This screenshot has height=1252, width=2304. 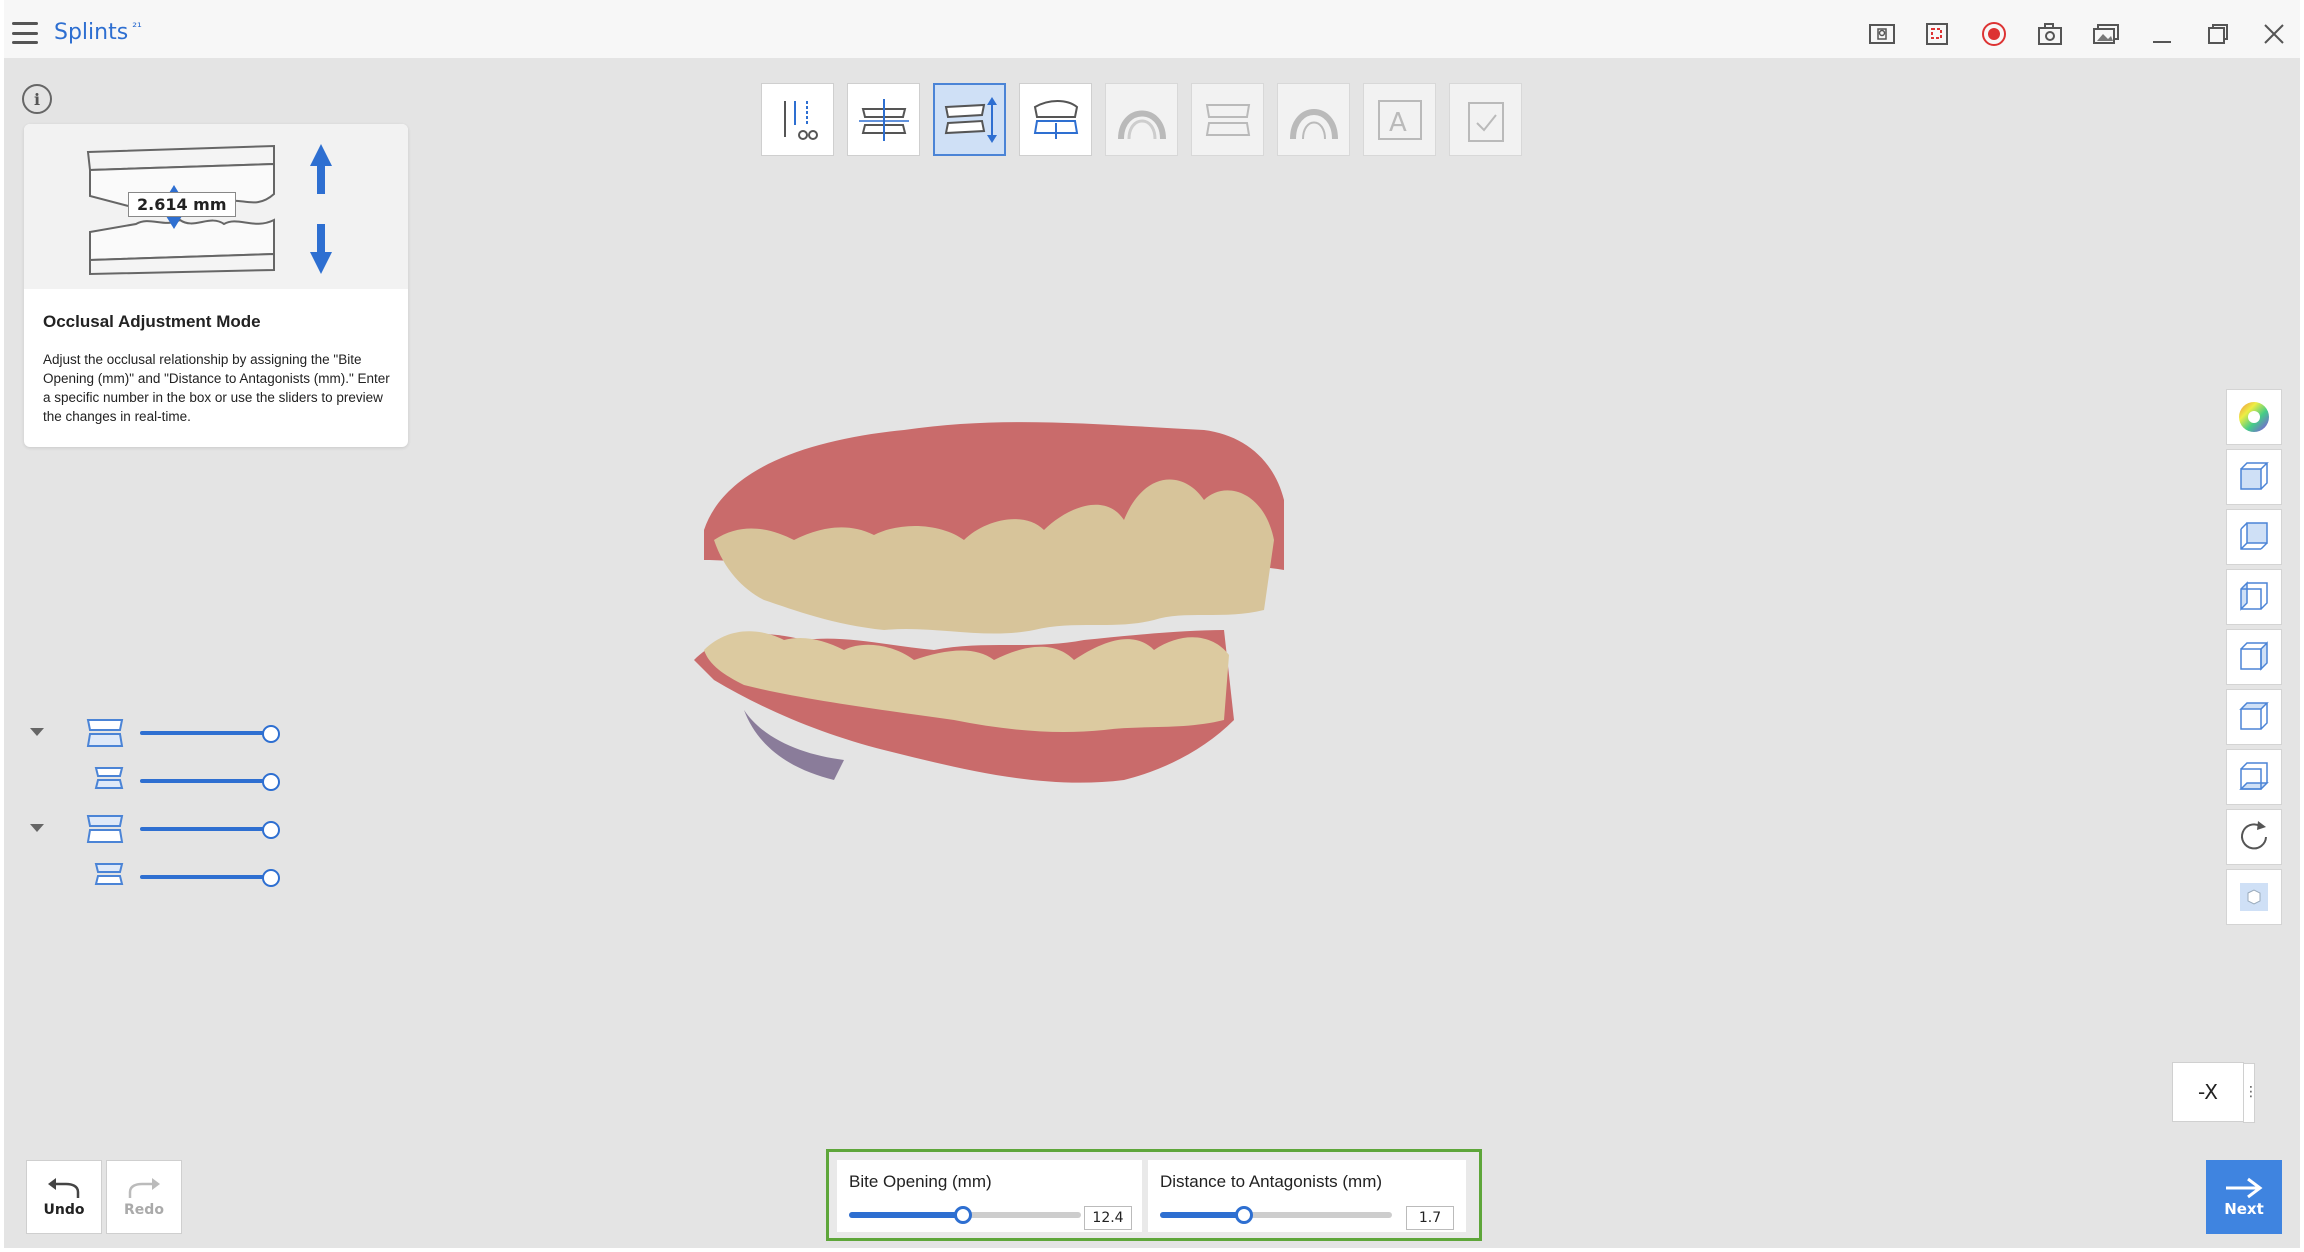 What do you see at coordinates (1055, 119) in the screenshot?
I see `step-splint-design-icon` at bounding box center [1055, 119].